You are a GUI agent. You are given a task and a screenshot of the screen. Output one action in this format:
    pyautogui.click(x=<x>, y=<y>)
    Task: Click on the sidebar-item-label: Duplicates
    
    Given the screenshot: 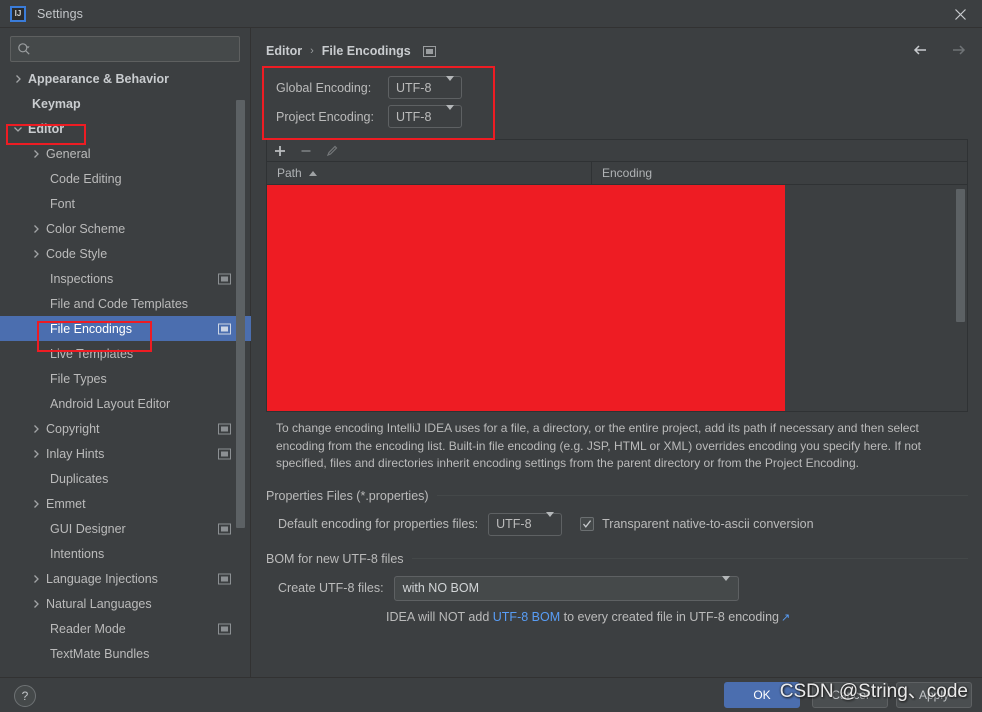 What is the action you would take?
    pyautogui.click(x=79, y=478)
    